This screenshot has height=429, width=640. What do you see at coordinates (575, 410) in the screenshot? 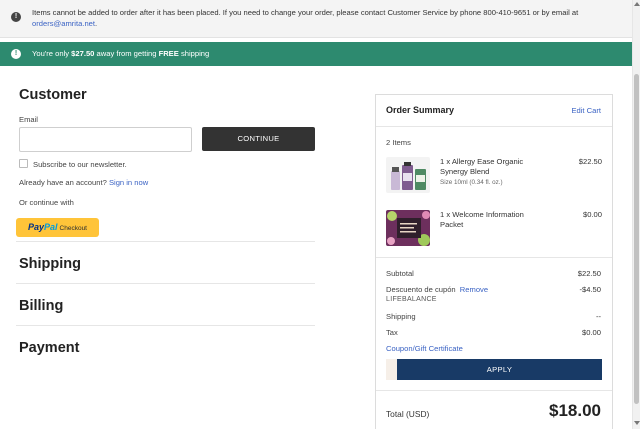
I see `total-value: $18.00` at bounding box center [575, 410].